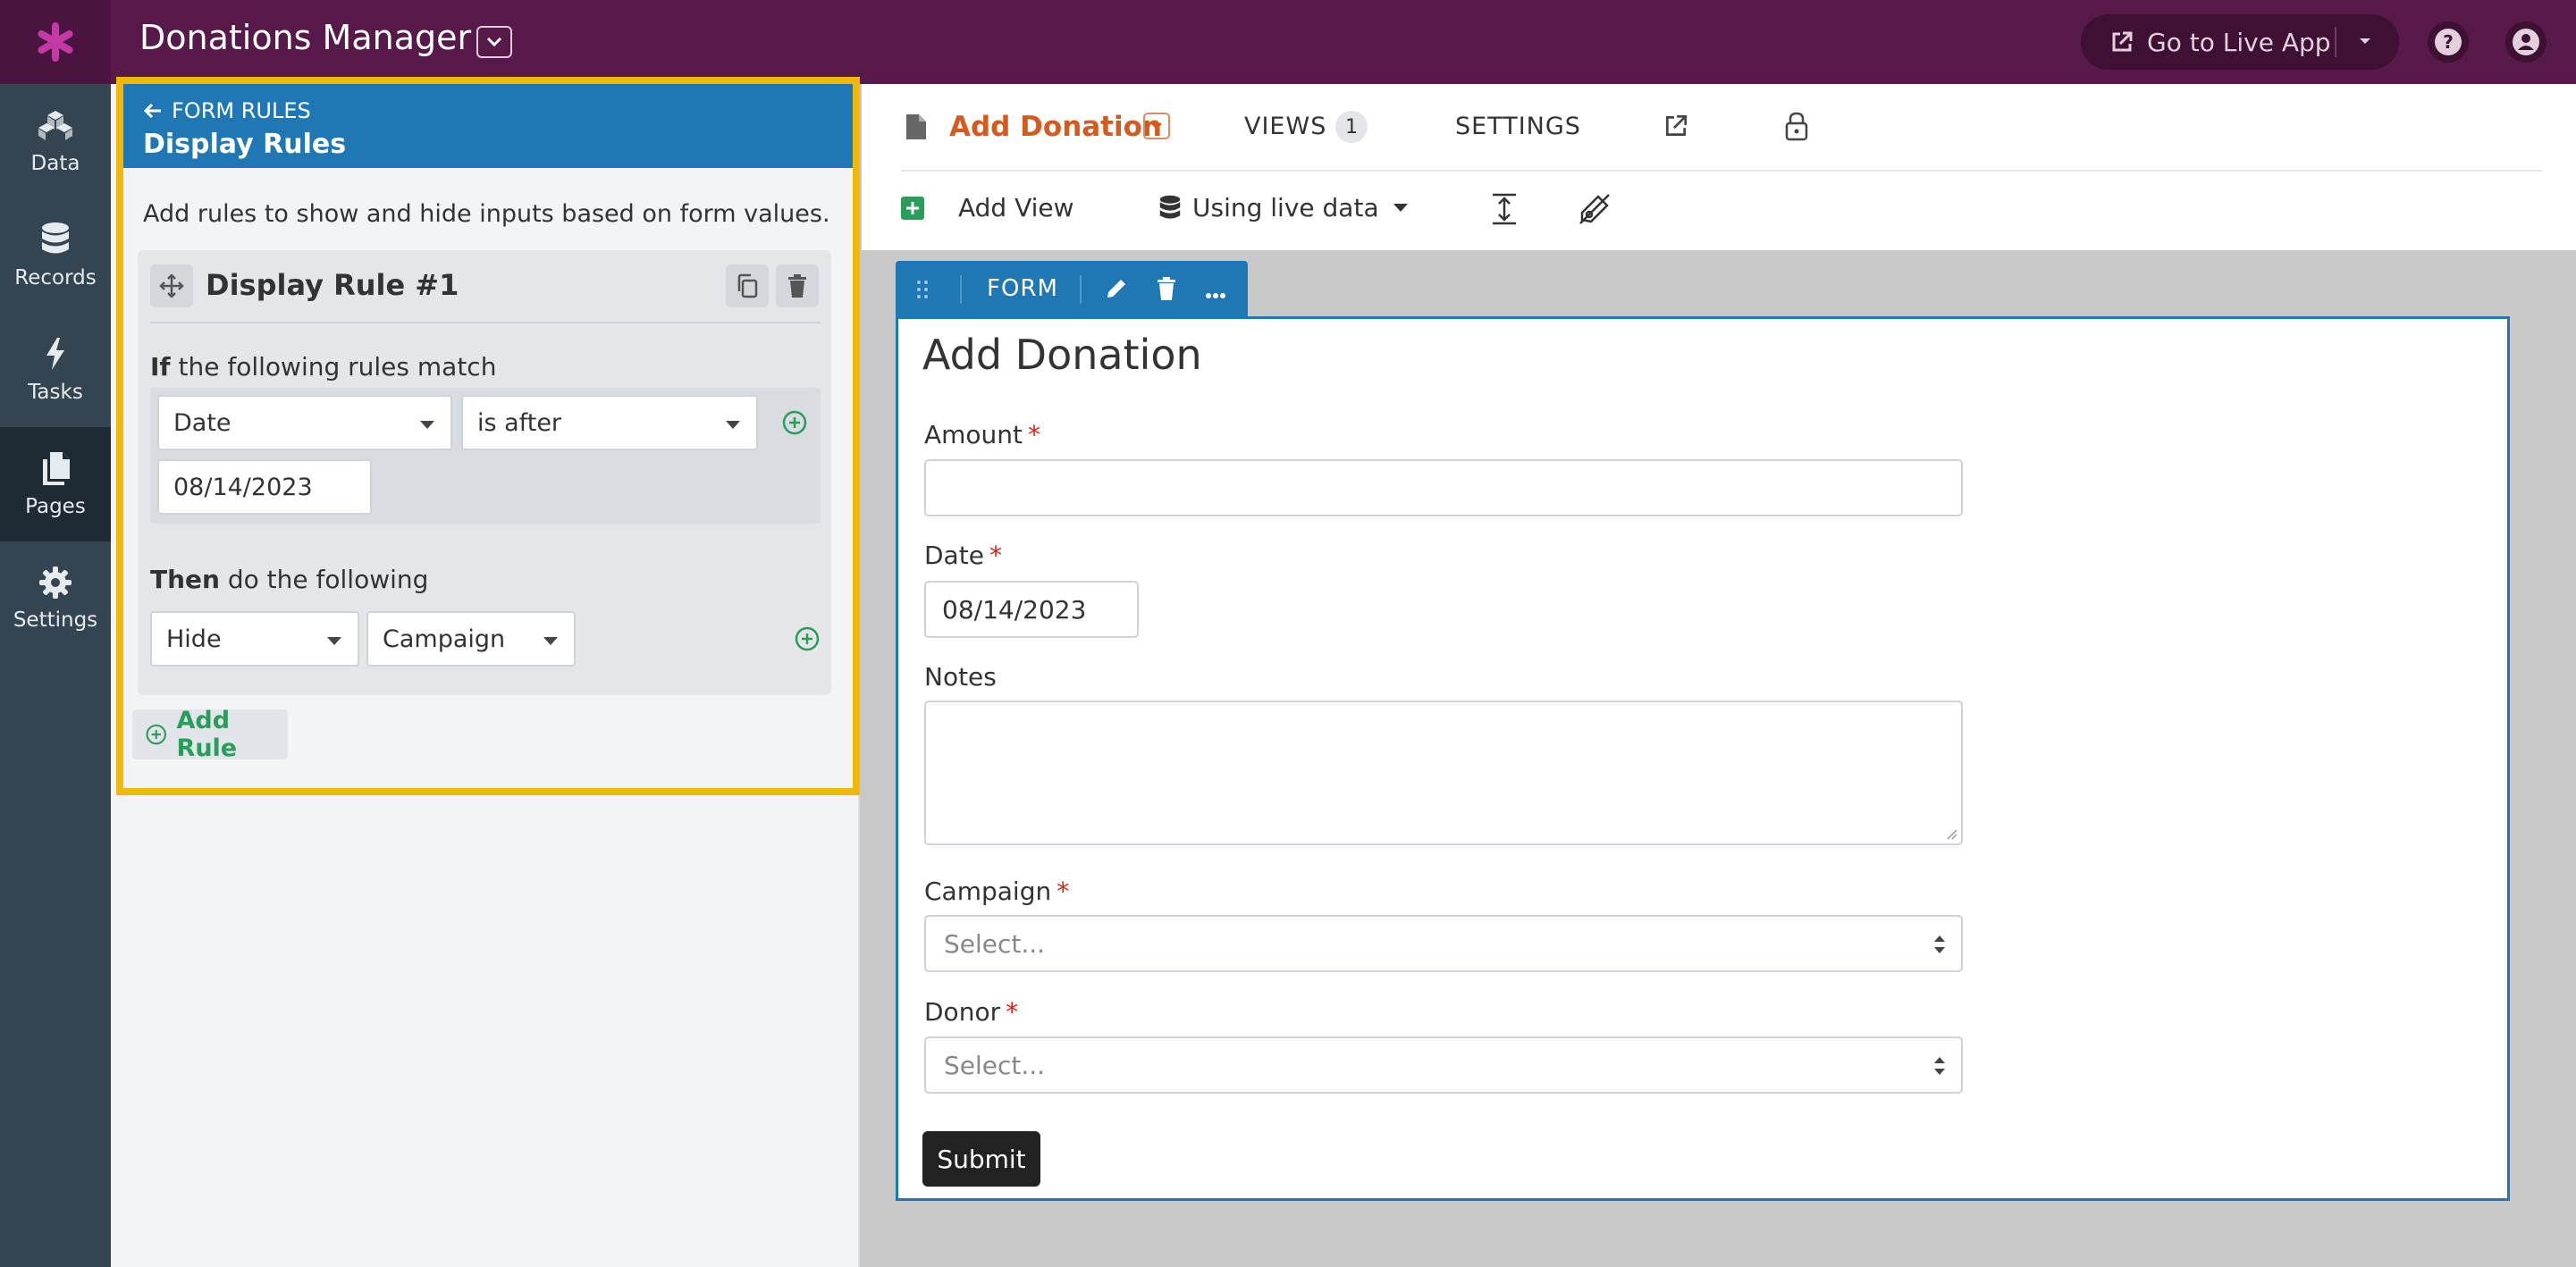  Describe the element at coordinates (245, 144) in the screenshot. I see `panel-title: Display Rules` at that location.